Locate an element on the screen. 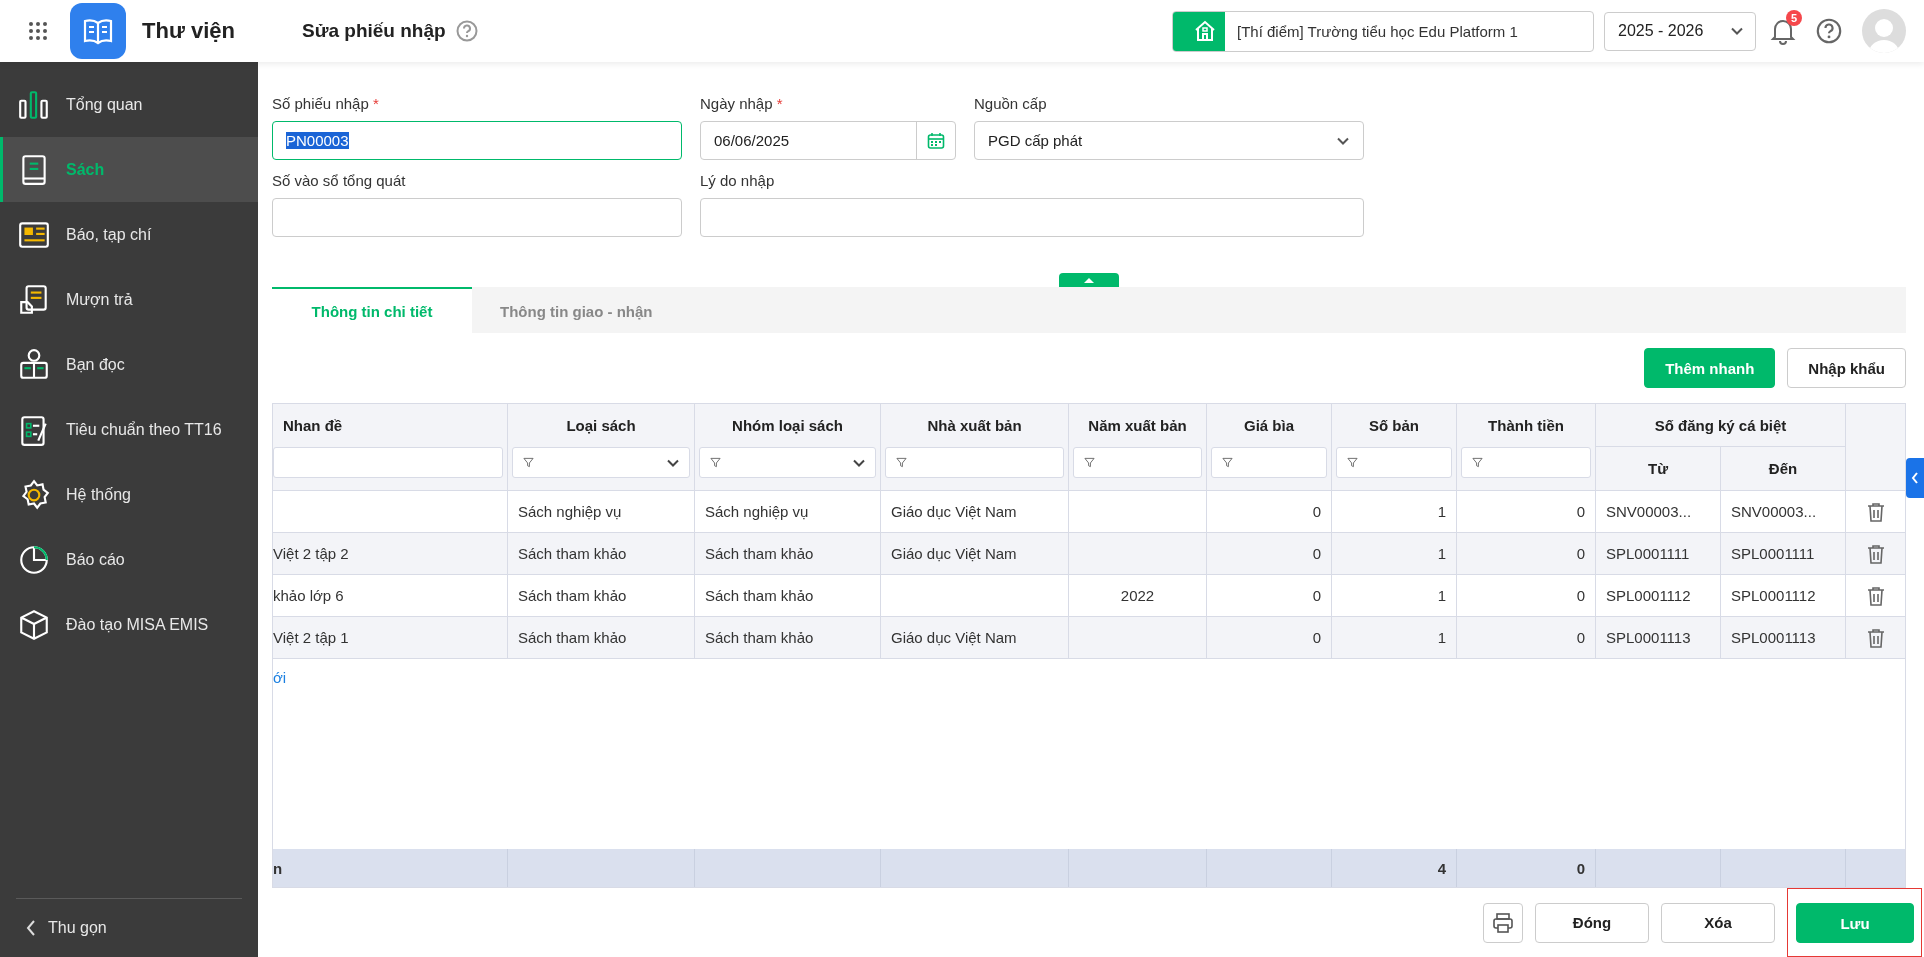 The image size is (1924, 957). house-icon is located at coordinates (1205, 31).